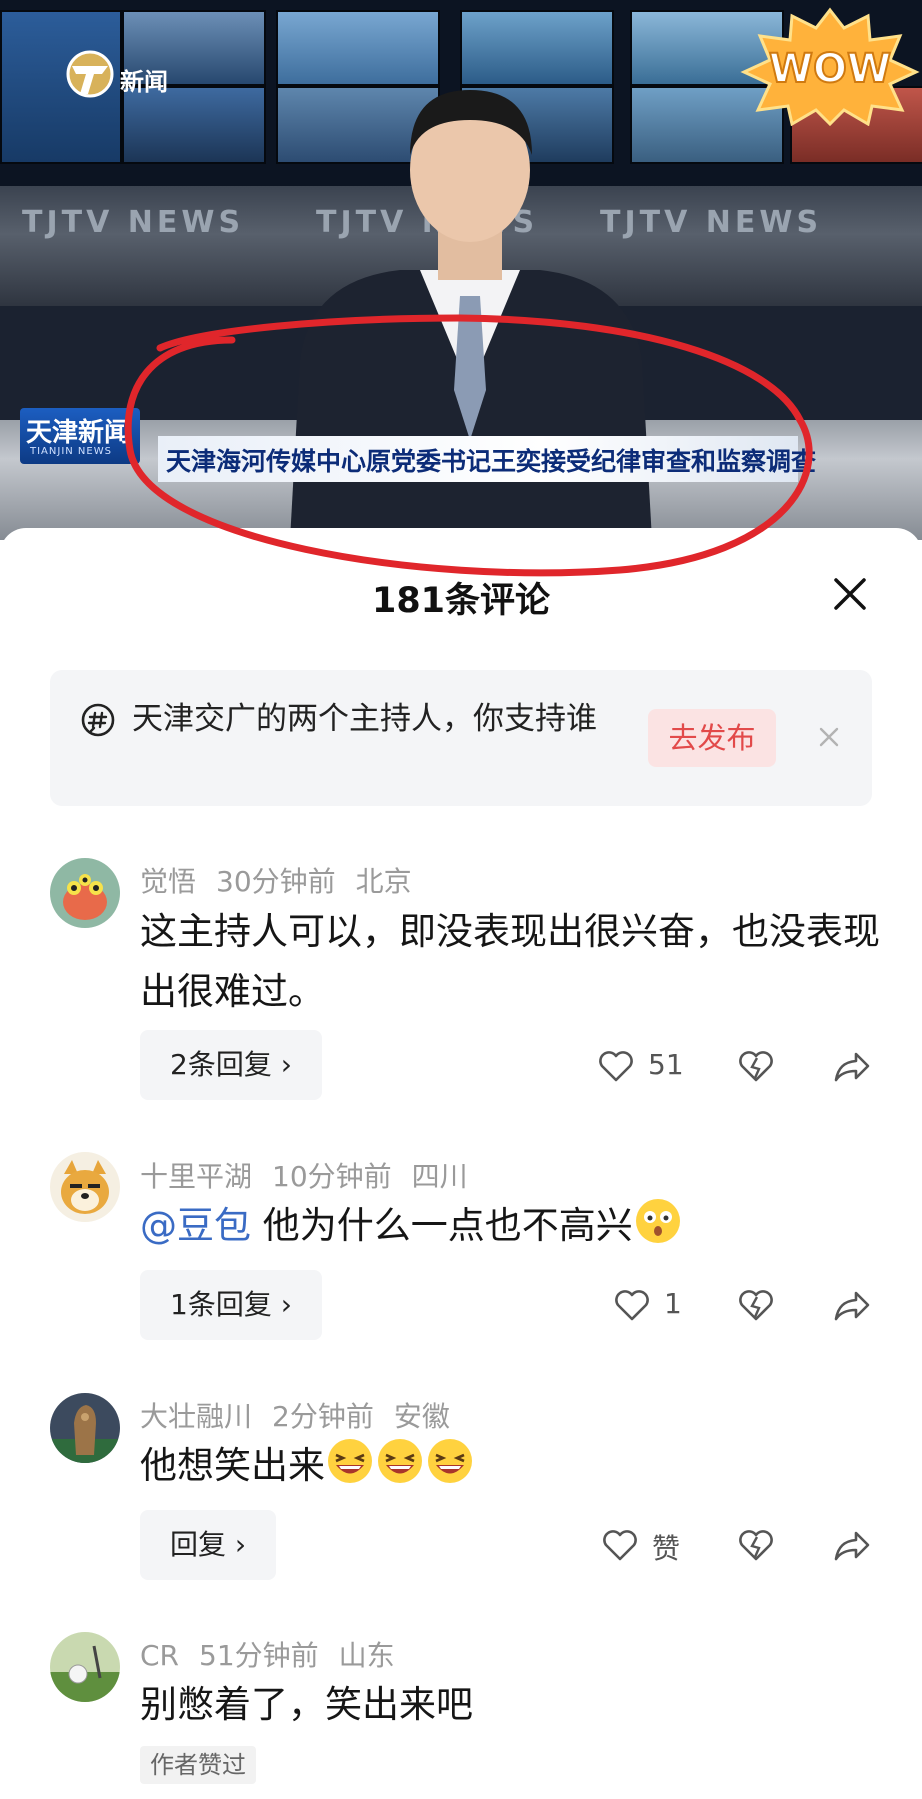 This screenshot has width=922, height=1799. Describe the element at coordinates (439, 1176) in the screenshot. I see `comment-location: 四川` at that location.